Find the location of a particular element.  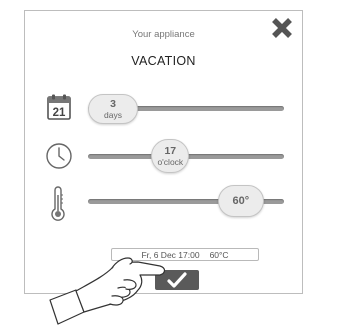

confirm-button is located at coordinates (177, 280).